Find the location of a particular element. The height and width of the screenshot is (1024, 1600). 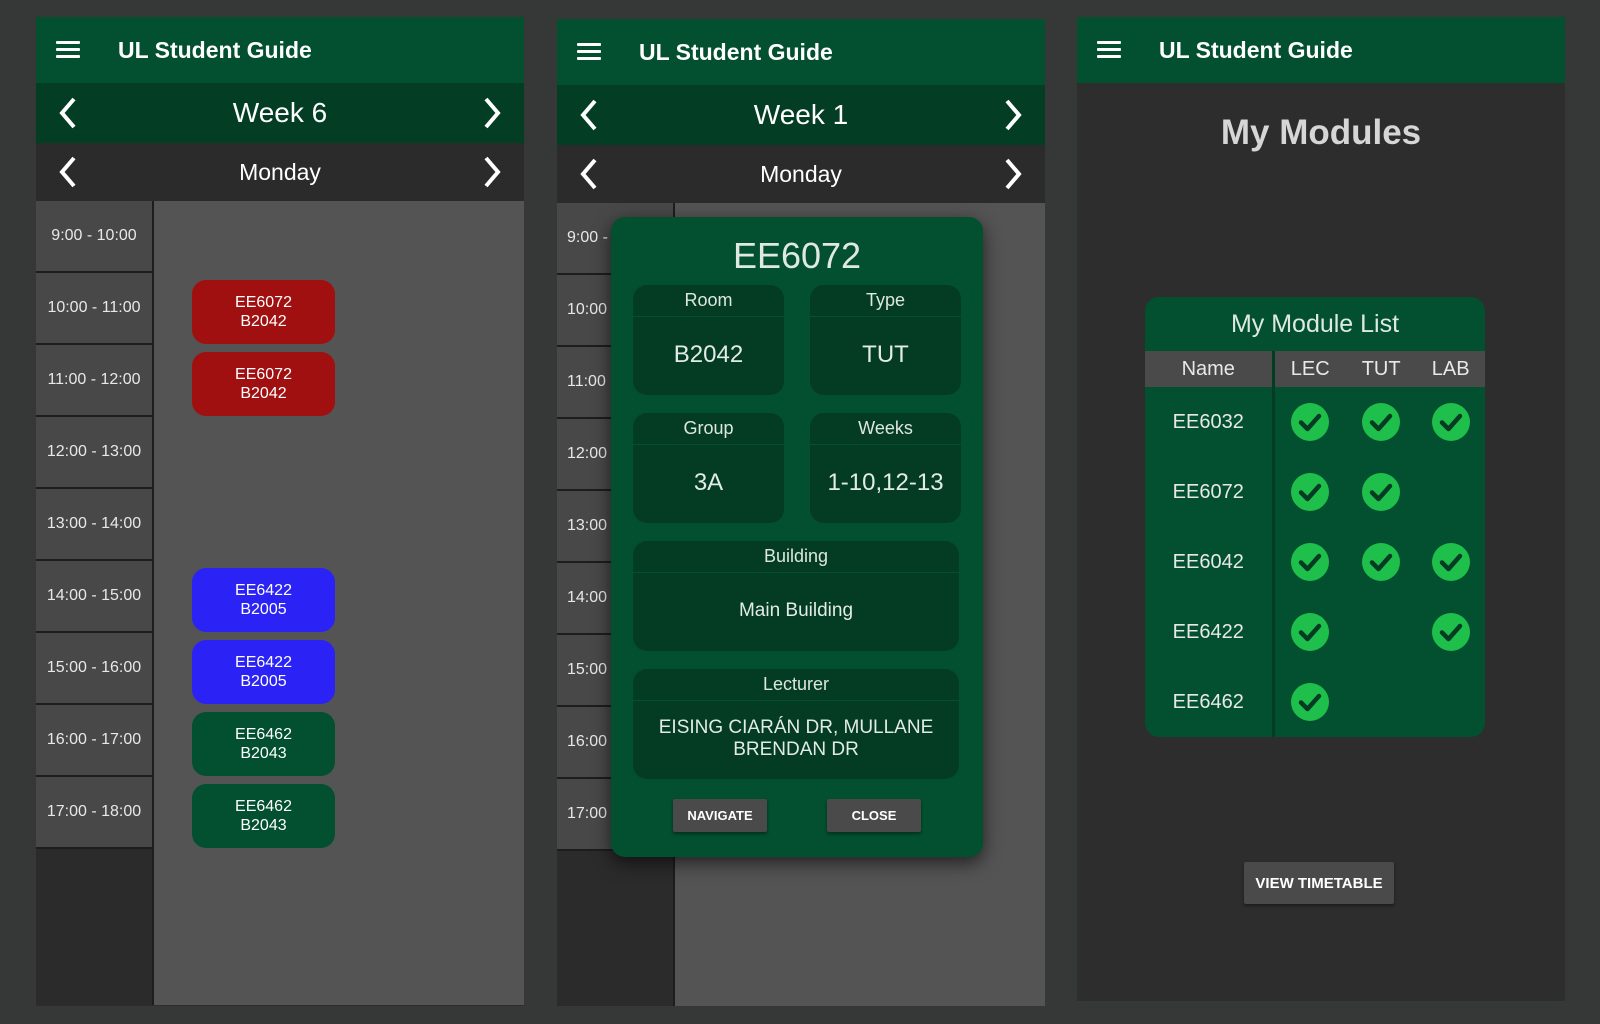

dialog-title: EE6072 is located at coordinates (797, 255).